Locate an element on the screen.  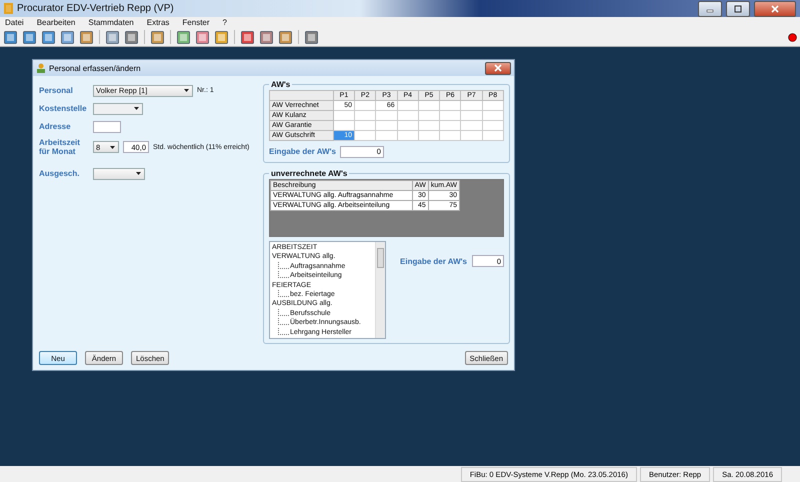
field-label: Ausgesch. is located at coordinates (59, 173).